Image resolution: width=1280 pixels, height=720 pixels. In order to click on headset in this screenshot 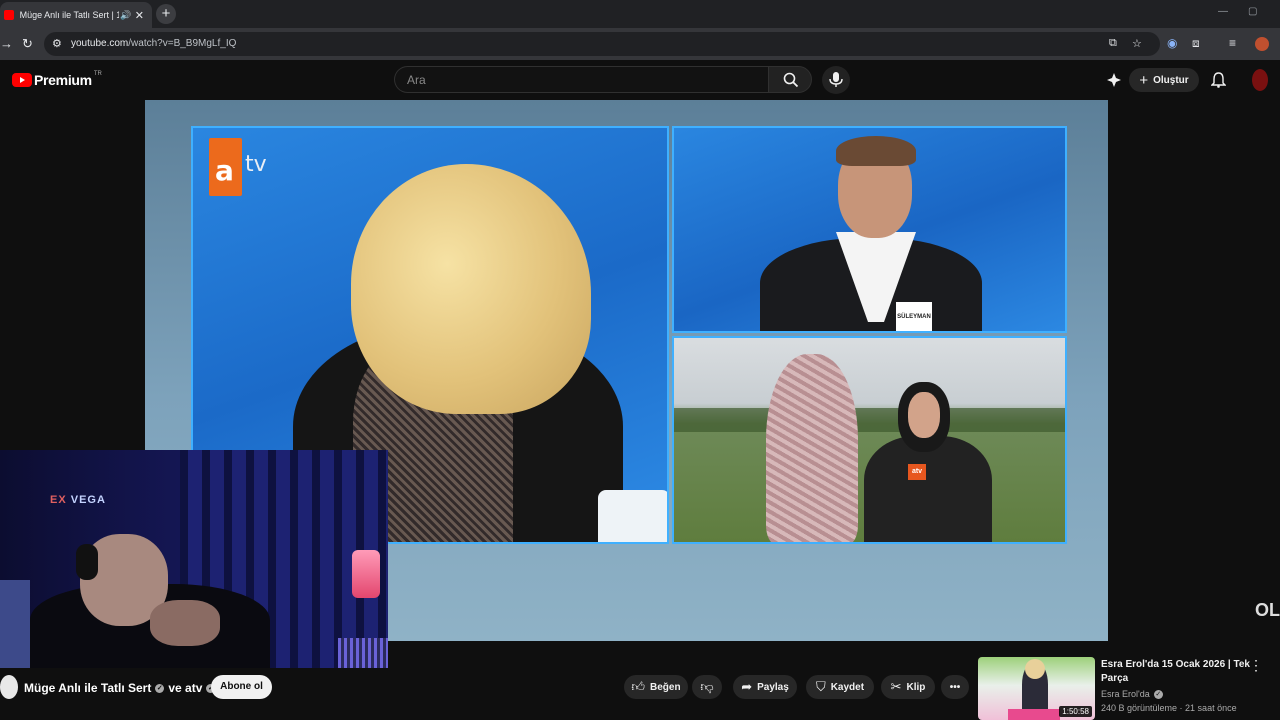, I will do `click(87, 562)`.